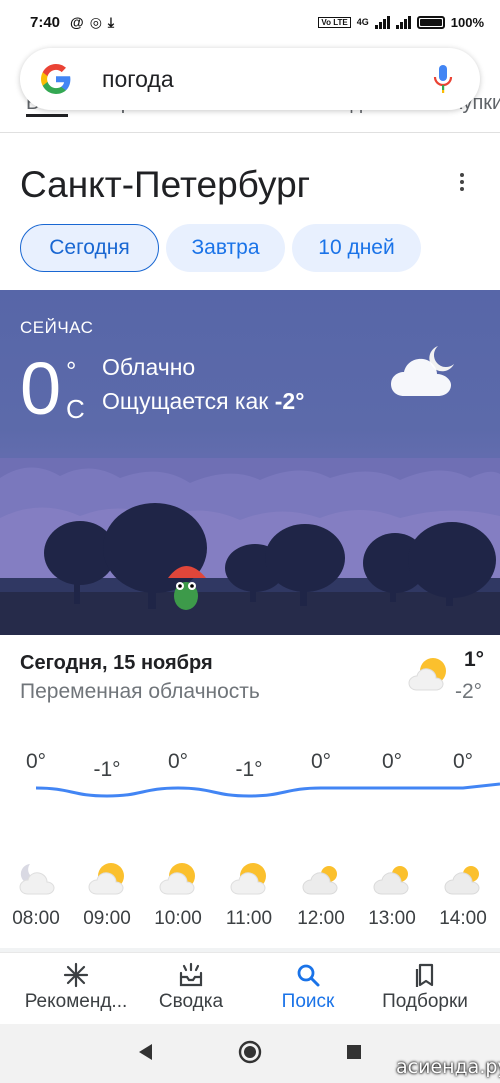  I want to click on search-icon, so click(308, 975).